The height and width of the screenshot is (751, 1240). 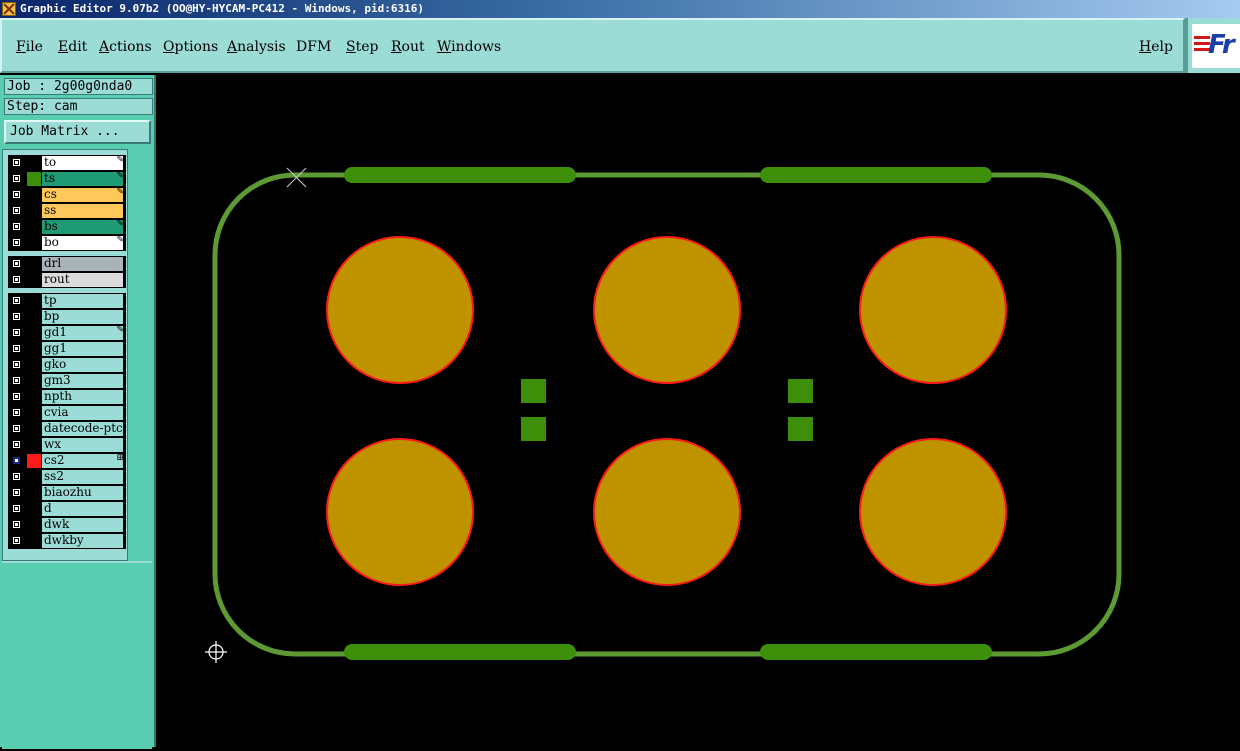 What do you see at coordinates (469, 47) in the screenshot?
I see `menu-windows: Windows` at bounding box center [469, 47].